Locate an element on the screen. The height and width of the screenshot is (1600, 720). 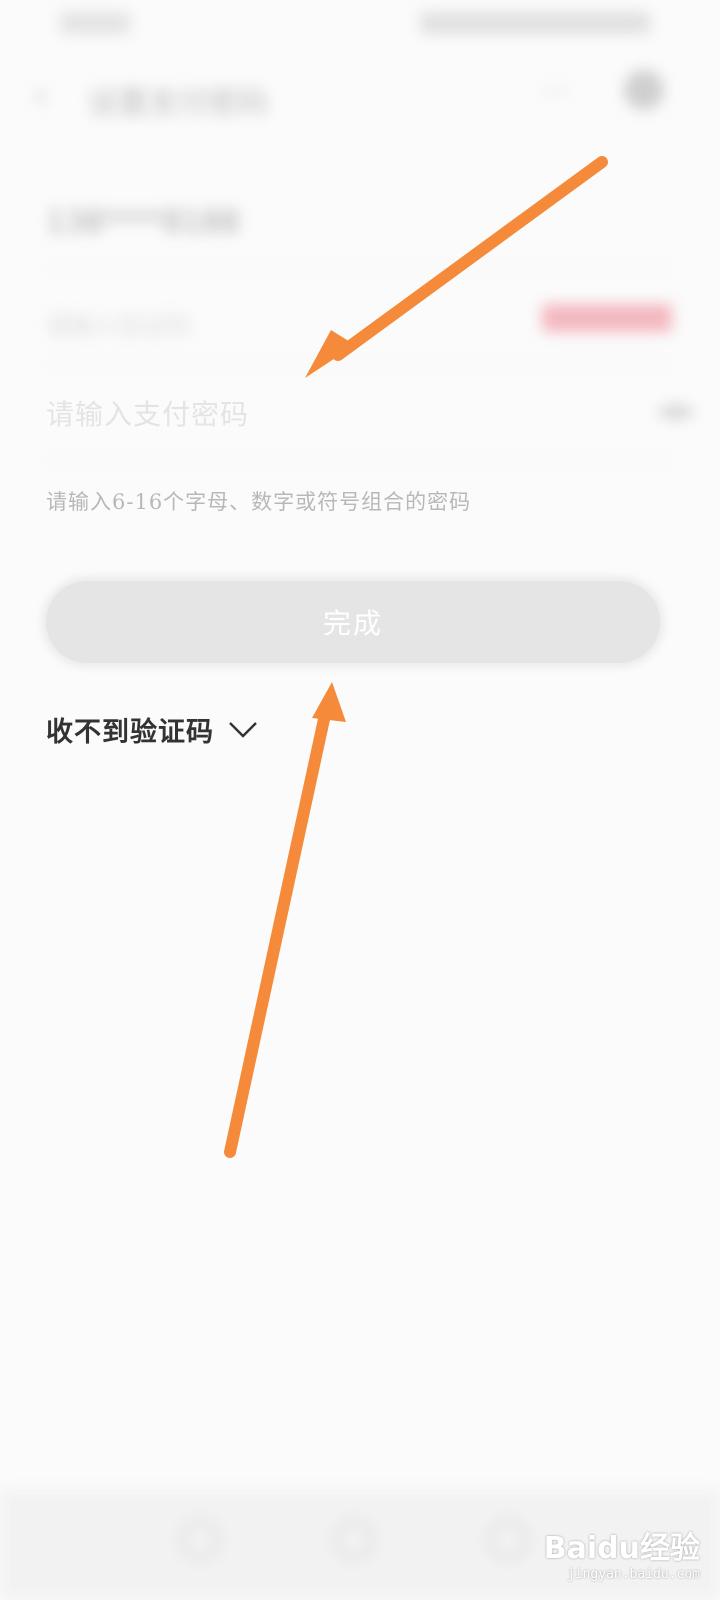
watermark-logo: Baidu经验 is located at coordinates (621, 1548).